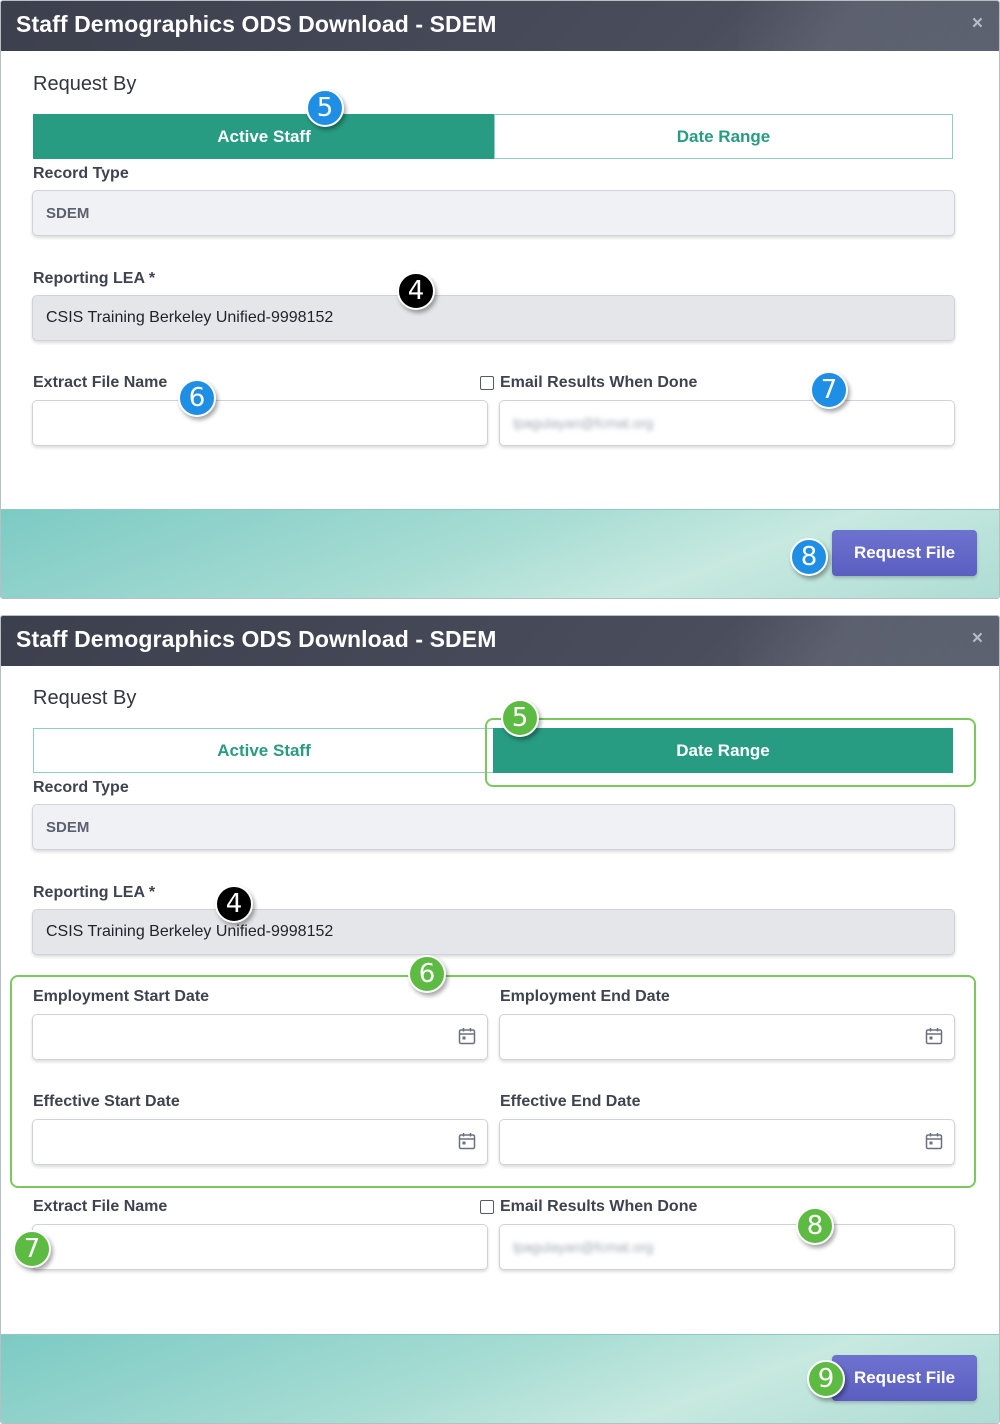 Image resolution: width=1000 pixels, height=1424 pixels. What do you see at coordinates (260, 1142) in the screenshot?
I see `effective-start-date-input` at bounding box center [260, 1142].